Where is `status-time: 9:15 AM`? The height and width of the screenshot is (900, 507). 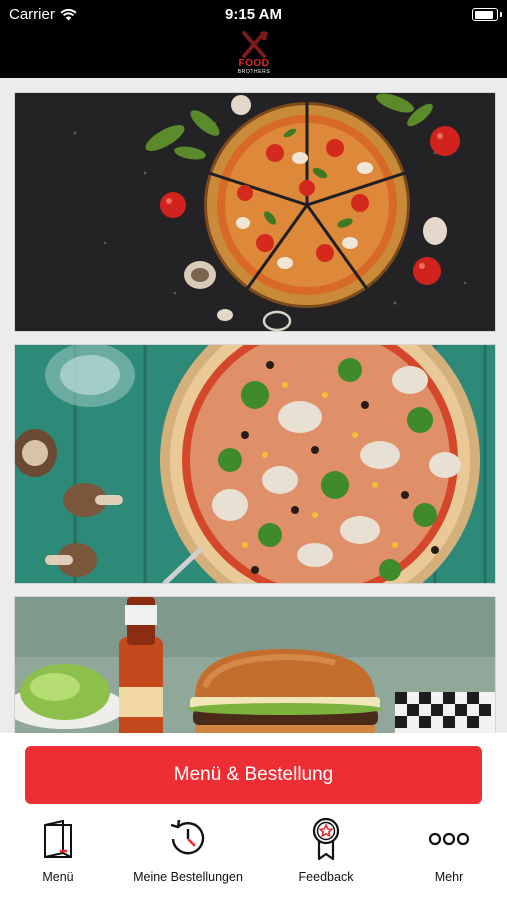 status-time: 9:15 AM is located at coordinates (253, 14).